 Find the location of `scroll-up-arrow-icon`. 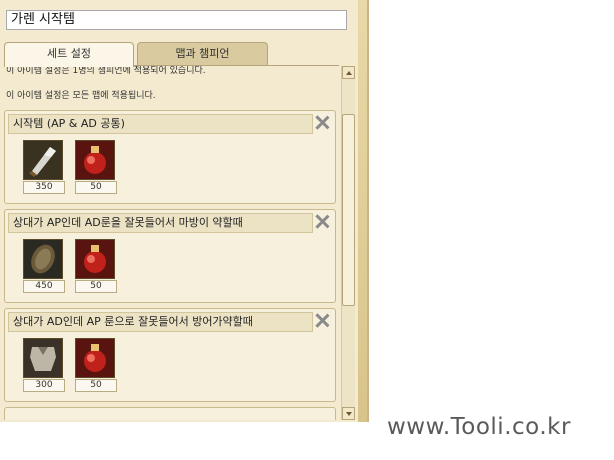

scroll-up-arrow-icon is located at coordinates (348, 72).